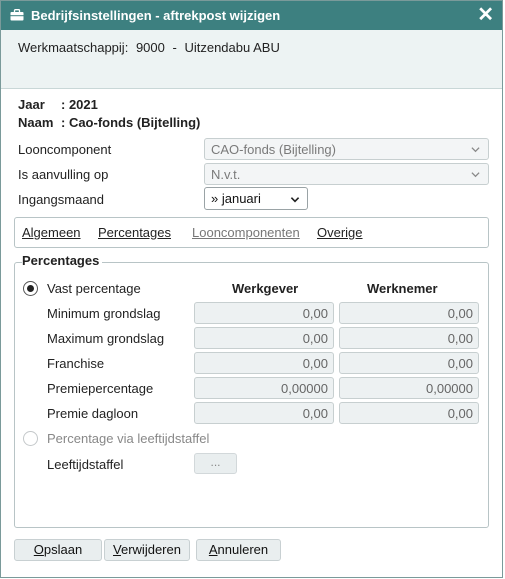 The image size is (505, 579). Describe the element at coordinates (58, 104) in the screenshot. I see `year-info: Jaar : 2021` at that location.